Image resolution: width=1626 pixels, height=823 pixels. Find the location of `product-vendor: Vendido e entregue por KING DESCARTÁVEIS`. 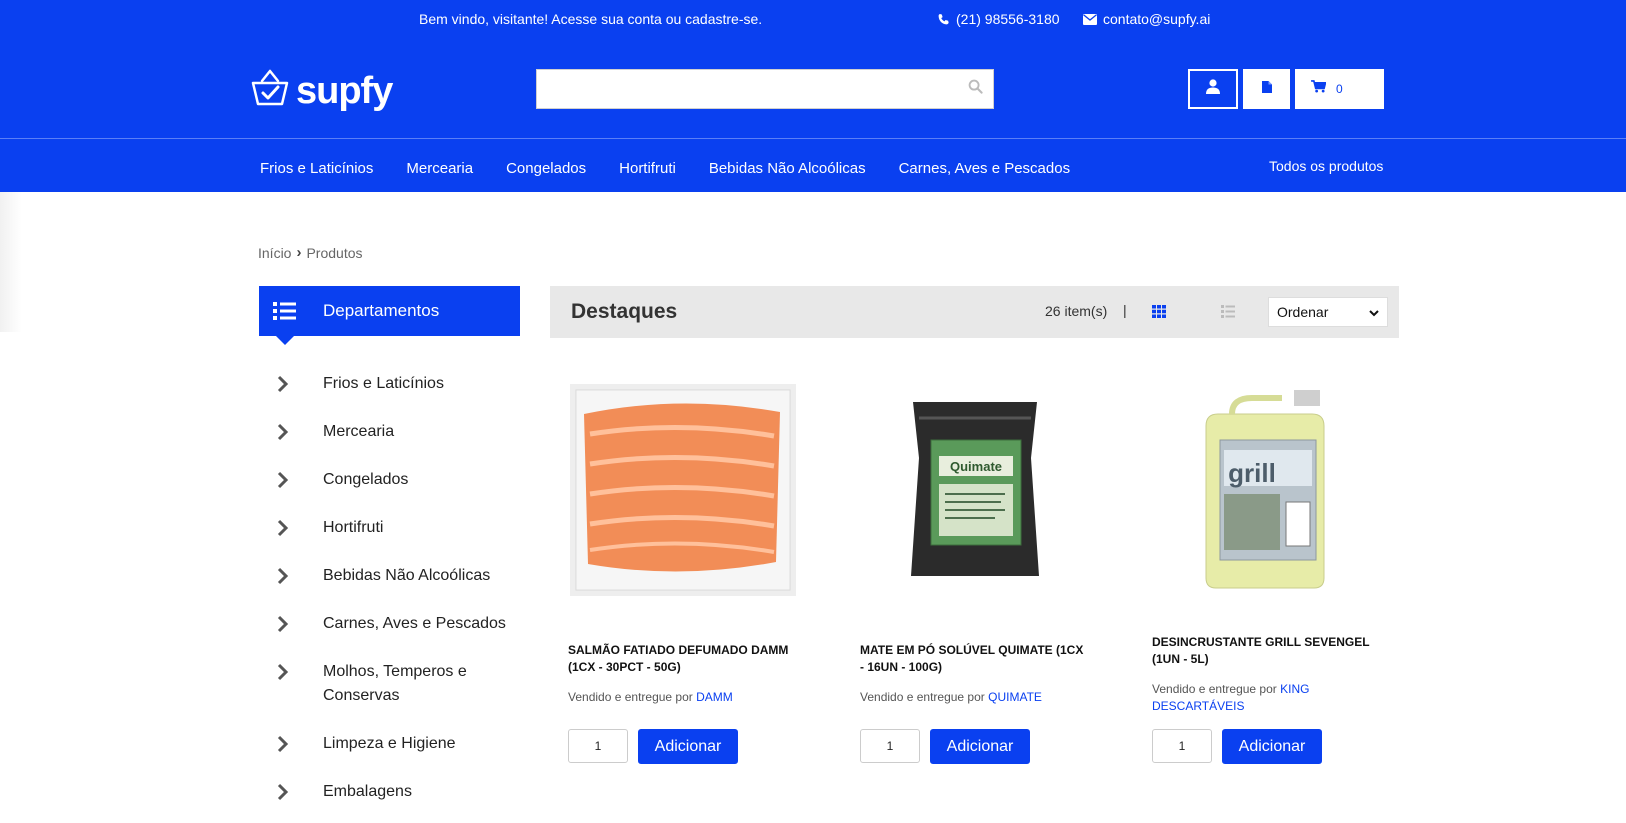

product-vendor: Vendido e entregue por KING DESCARTÁVEIS is located at coordinates (1267, 698).